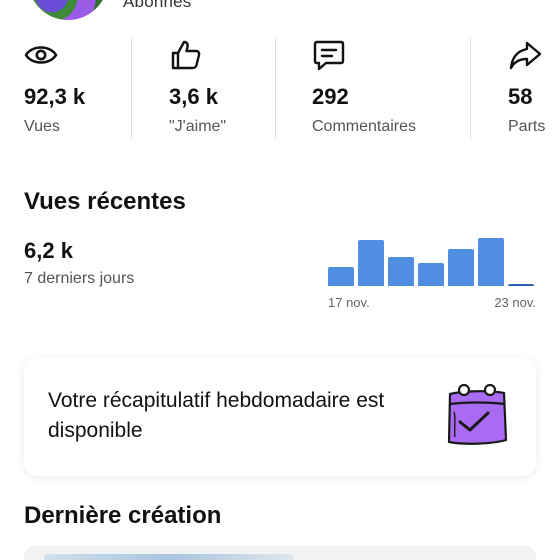  What do you see at coordinates (330, 96) in the screenshot?
I see `comments-value: 292` at bounding box center [330, 96].